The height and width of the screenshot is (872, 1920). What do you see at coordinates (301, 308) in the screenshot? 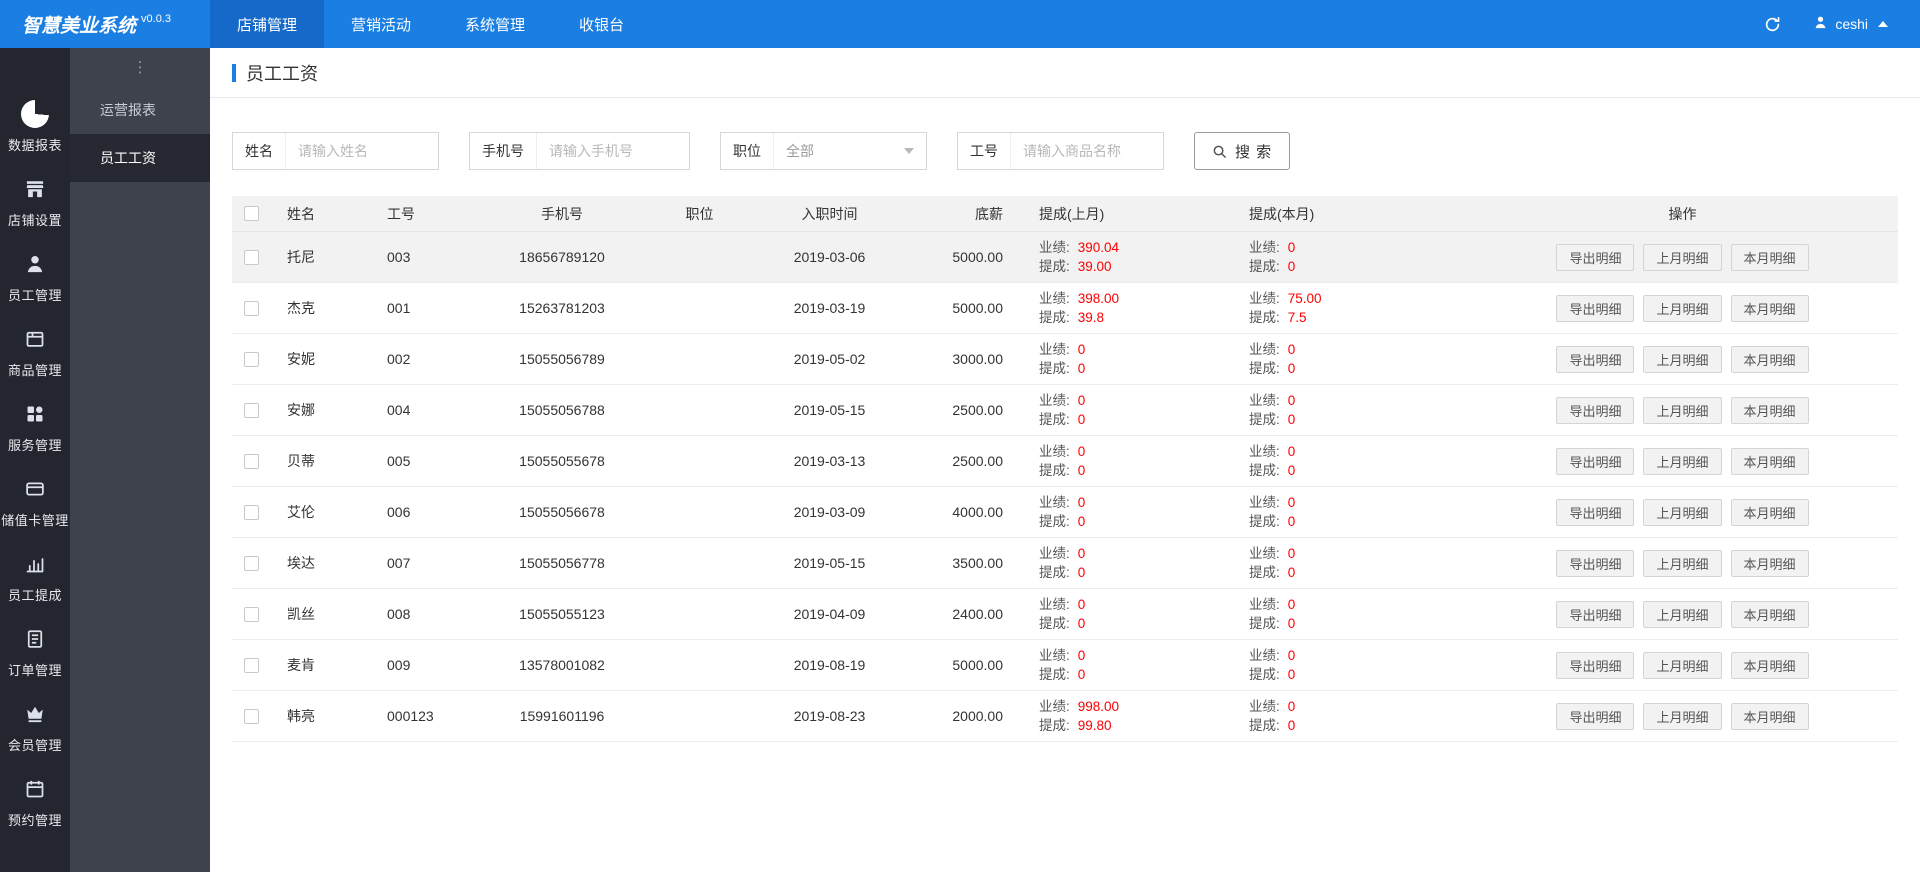
I see `cell-name: 杰克` at bounding box center [301, 308].